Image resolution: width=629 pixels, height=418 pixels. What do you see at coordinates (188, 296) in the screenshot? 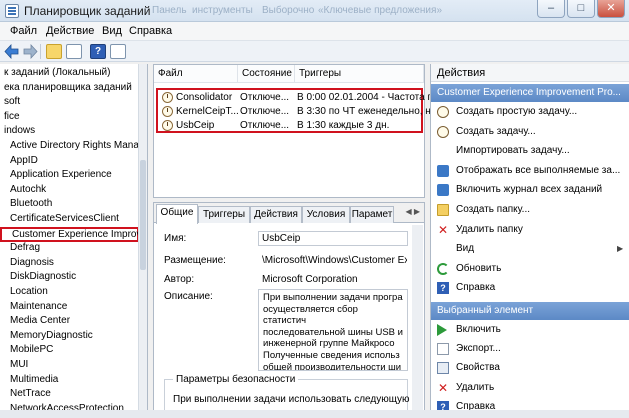
I see `description-label: Описание:` at bounding box center [188, 296].